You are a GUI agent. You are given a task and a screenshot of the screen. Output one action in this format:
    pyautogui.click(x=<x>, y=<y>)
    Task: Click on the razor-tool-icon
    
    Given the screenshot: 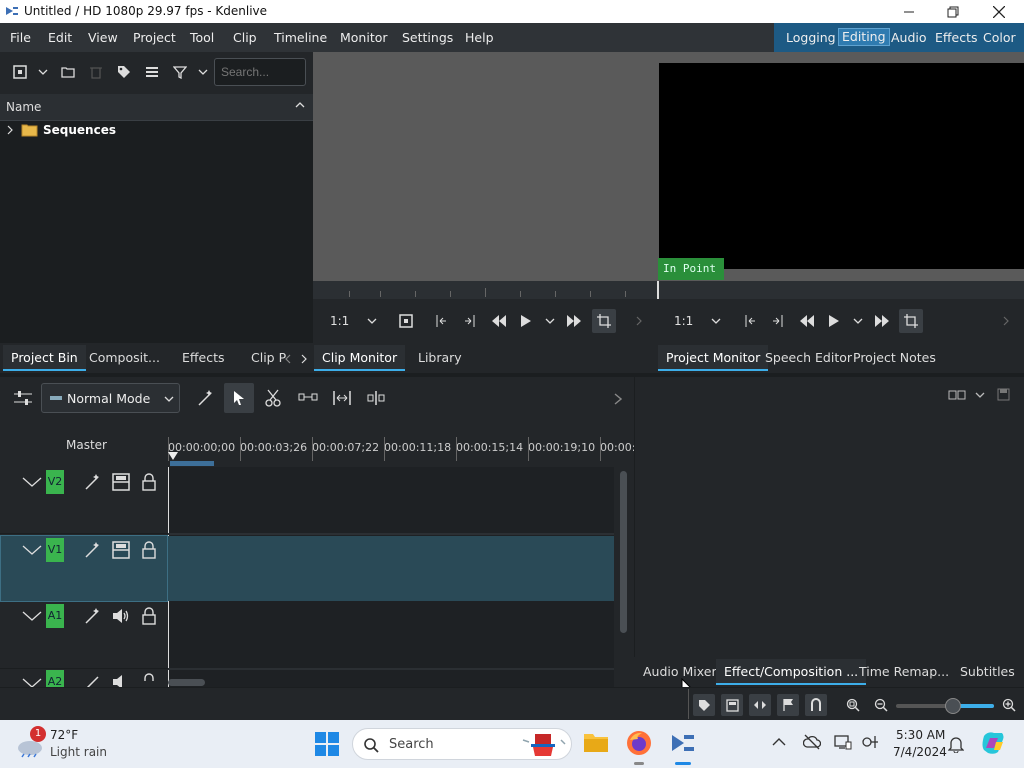 What is the action you would take?
    pyautogui.click(x=273, y=398)
    